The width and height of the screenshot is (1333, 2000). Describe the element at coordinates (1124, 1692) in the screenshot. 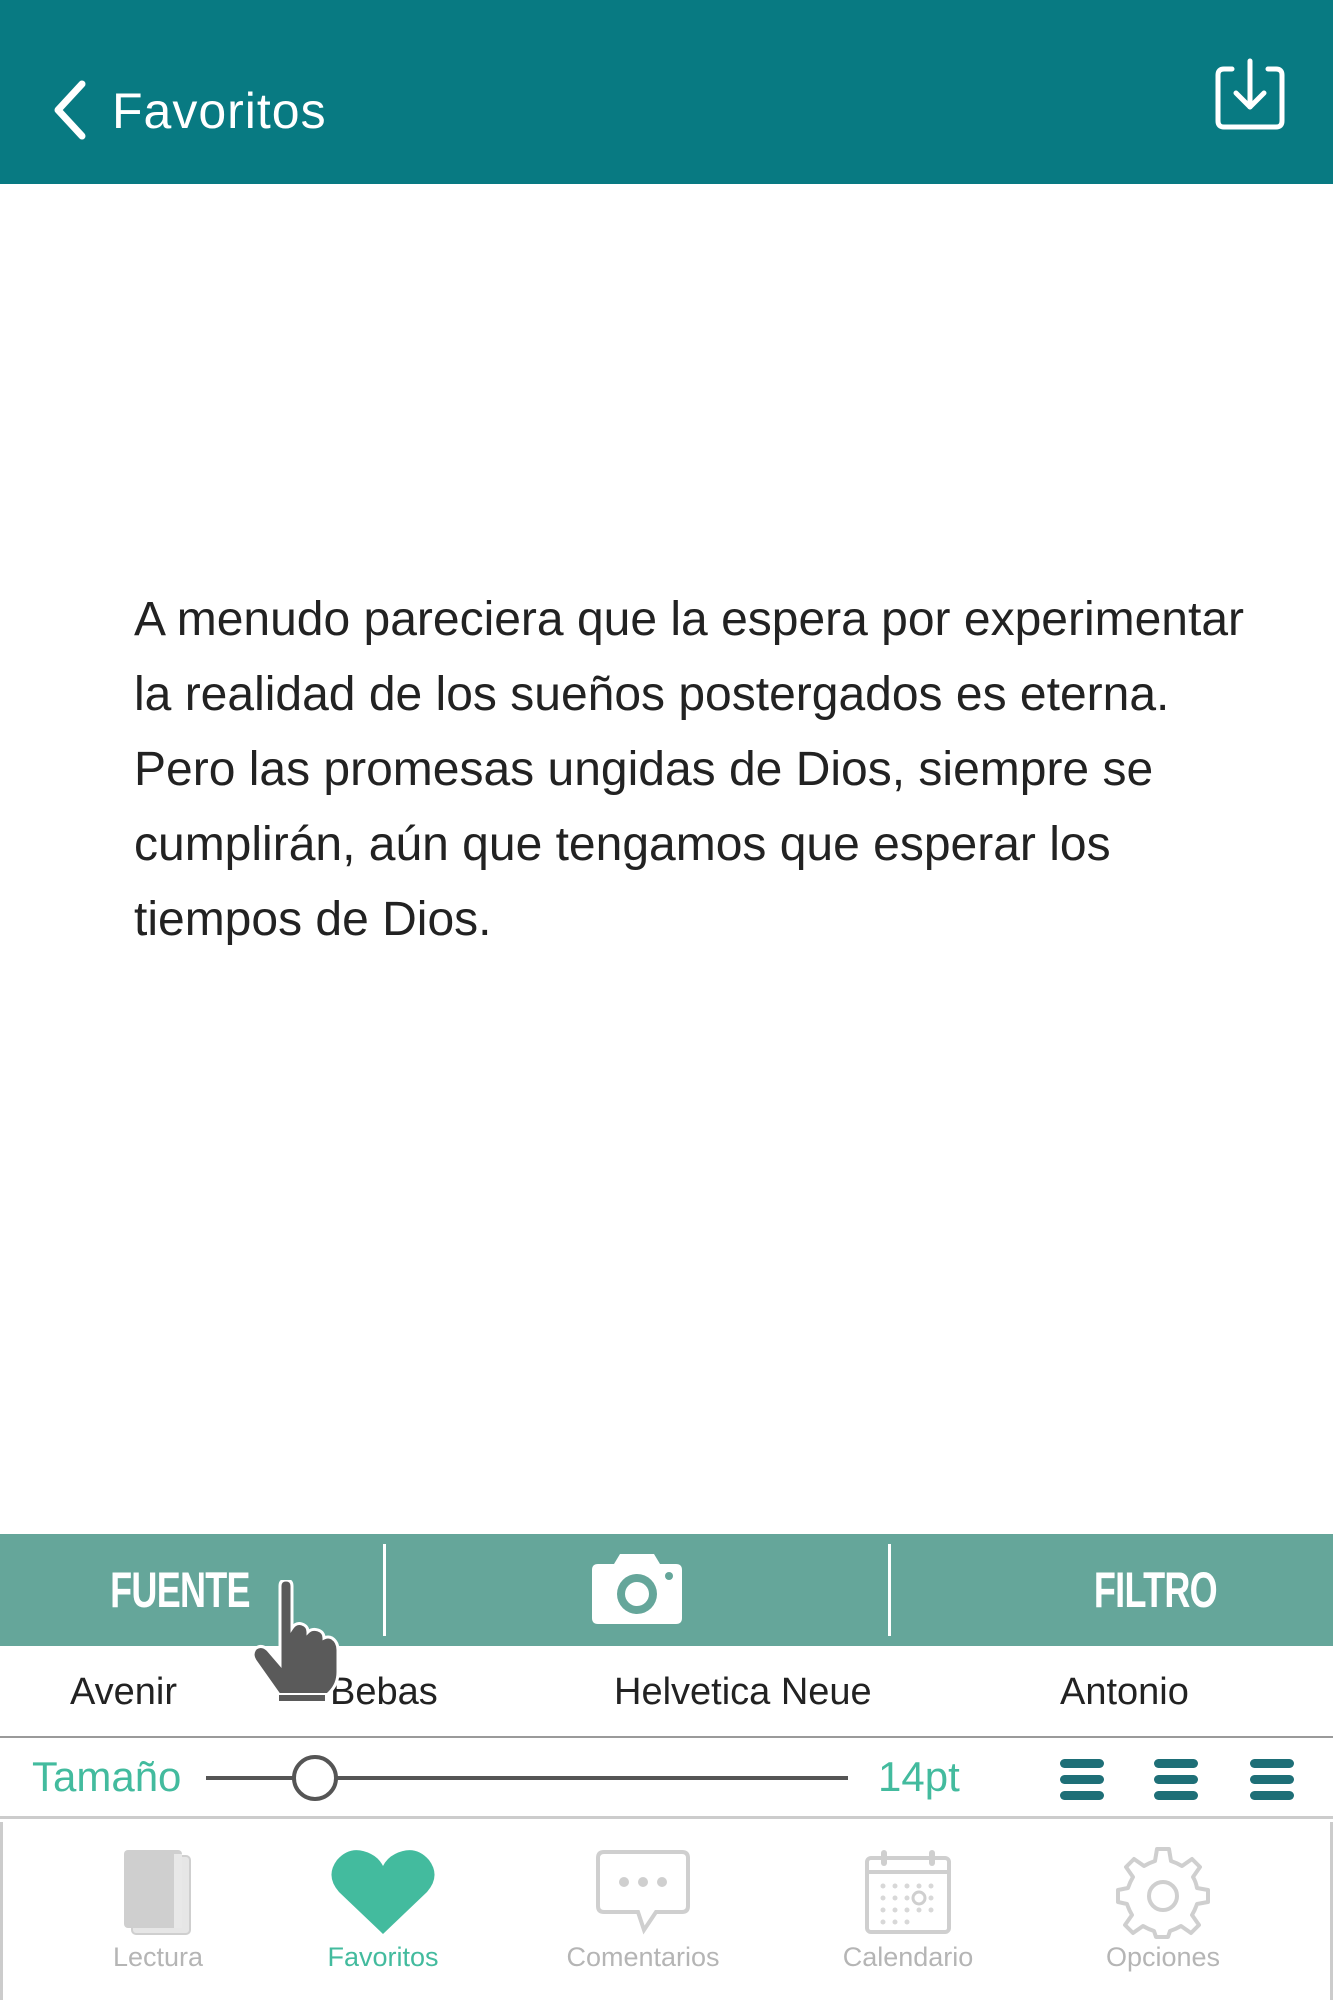

I see `font-option-antonio: Antonio` at that location.